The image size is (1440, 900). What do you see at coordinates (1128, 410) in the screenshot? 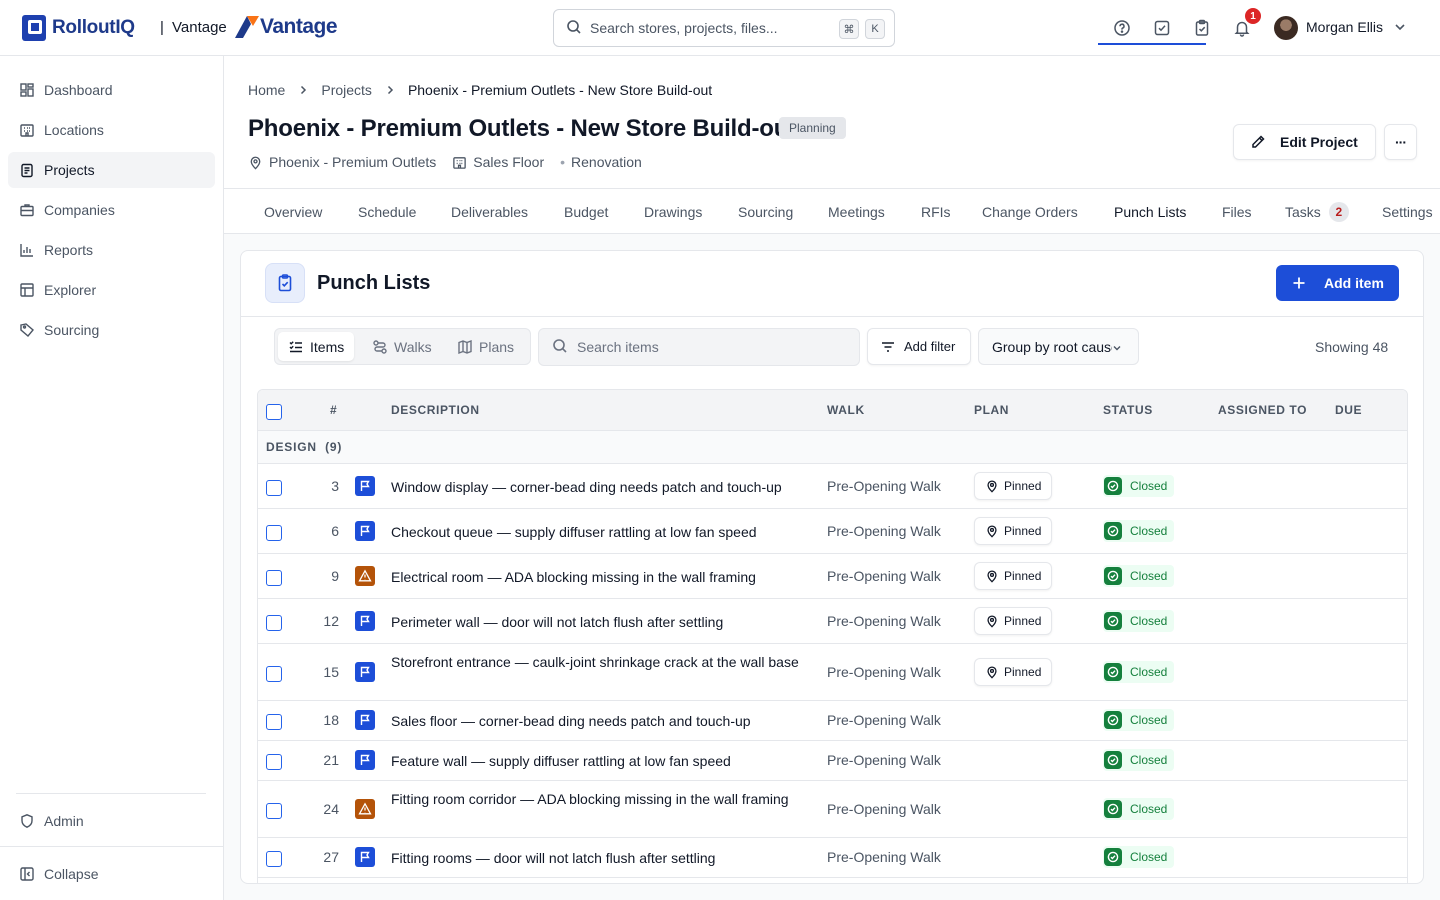
I see `column-status: STATUS` at bounding box center [1128, 410].